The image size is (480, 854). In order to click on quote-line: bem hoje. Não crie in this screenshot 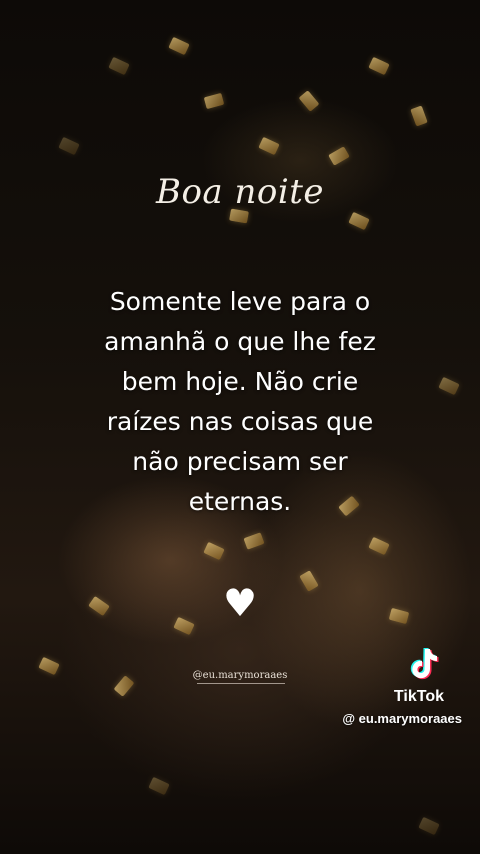, I will do `click(240, 381)`.